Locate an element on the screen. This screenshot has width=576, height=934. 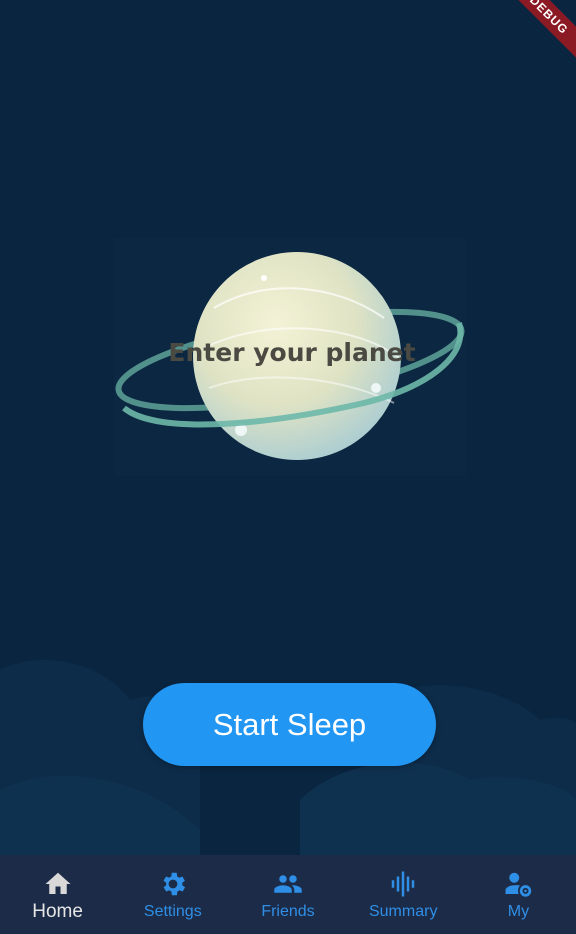
start-sleep-button: Start Sleep is located at coordinates (289, 724).